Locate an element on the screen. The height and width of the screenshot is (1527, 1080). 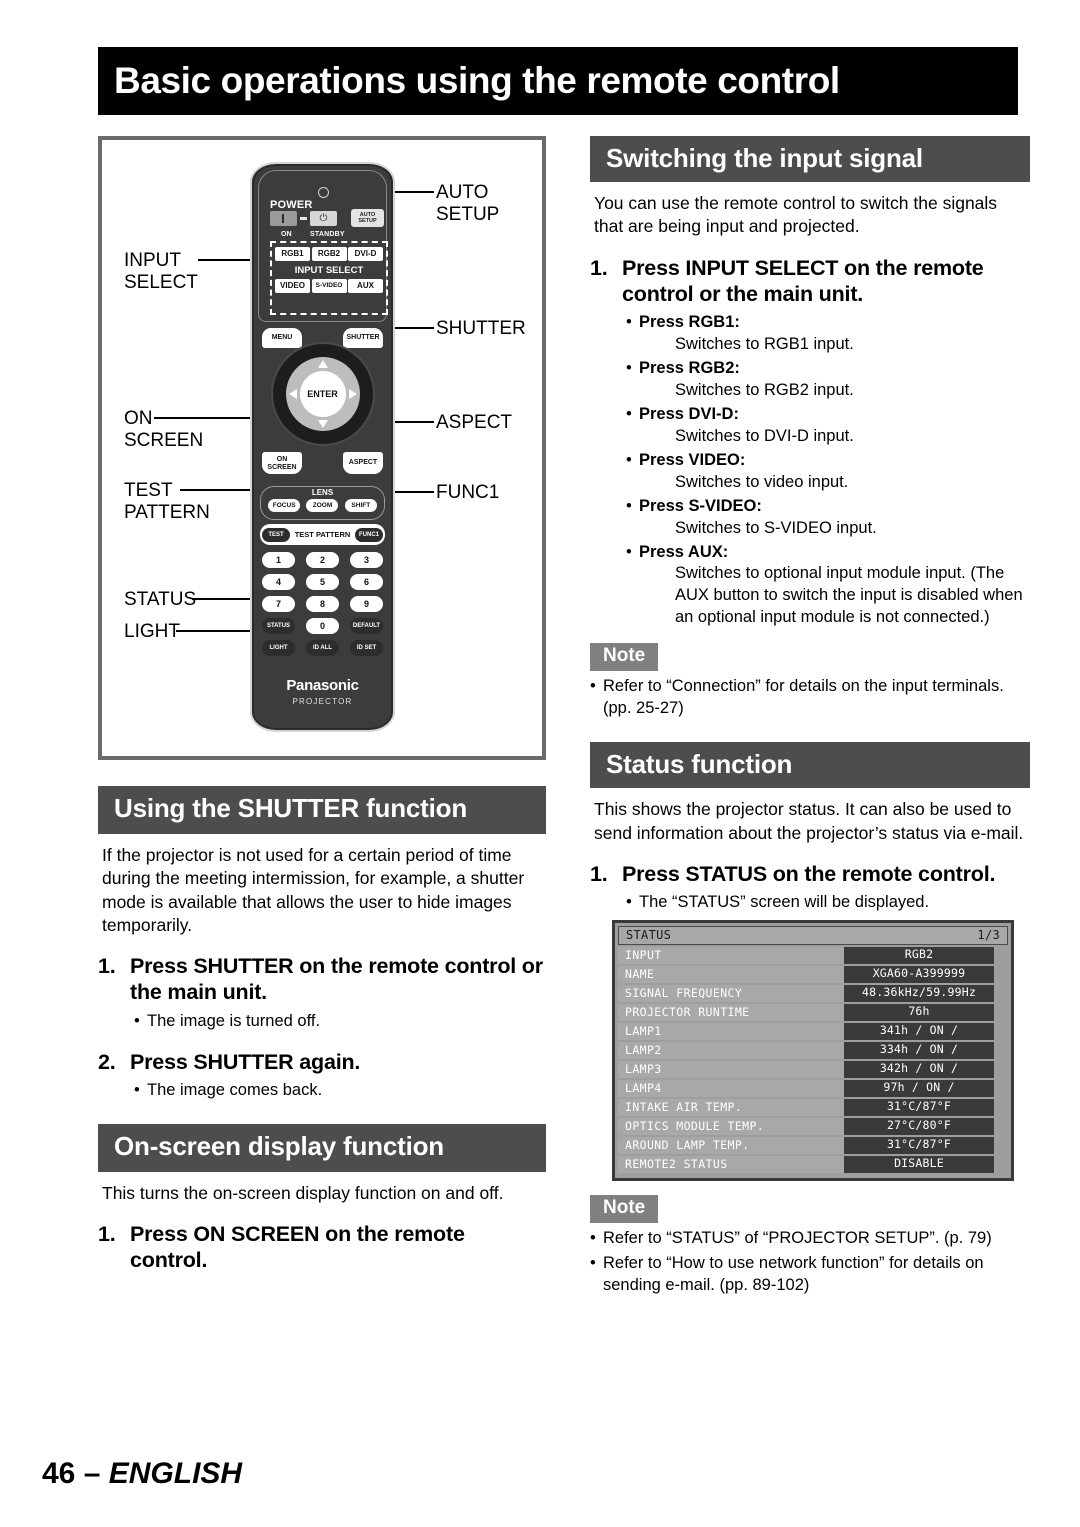
numpad-1-button: 1 is located at coordinates (278, 560).